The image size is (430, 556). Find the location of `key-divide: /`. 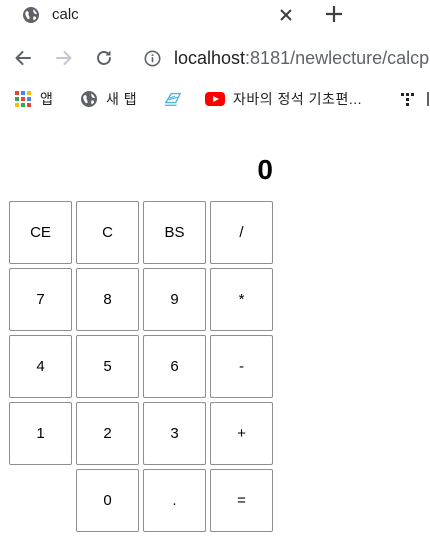

key-divide: / is located at coordinates (241, 232).